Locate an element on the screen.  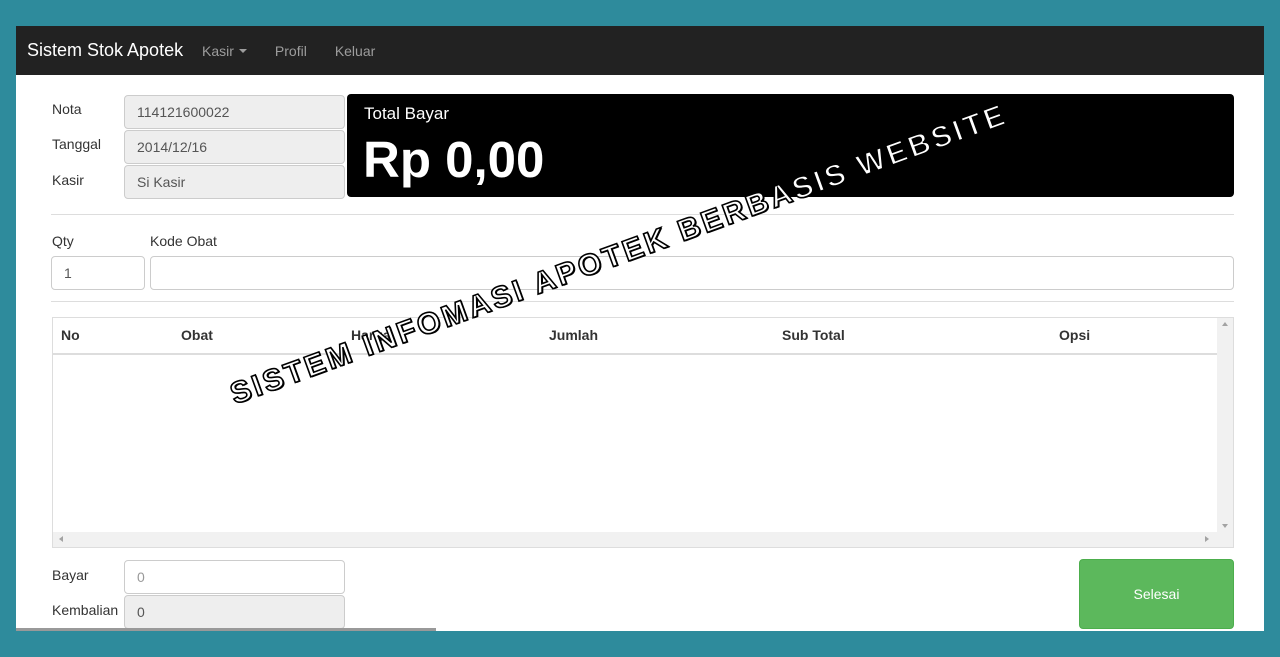
kembalian-field: 0 is located at coordinates (234, 612).